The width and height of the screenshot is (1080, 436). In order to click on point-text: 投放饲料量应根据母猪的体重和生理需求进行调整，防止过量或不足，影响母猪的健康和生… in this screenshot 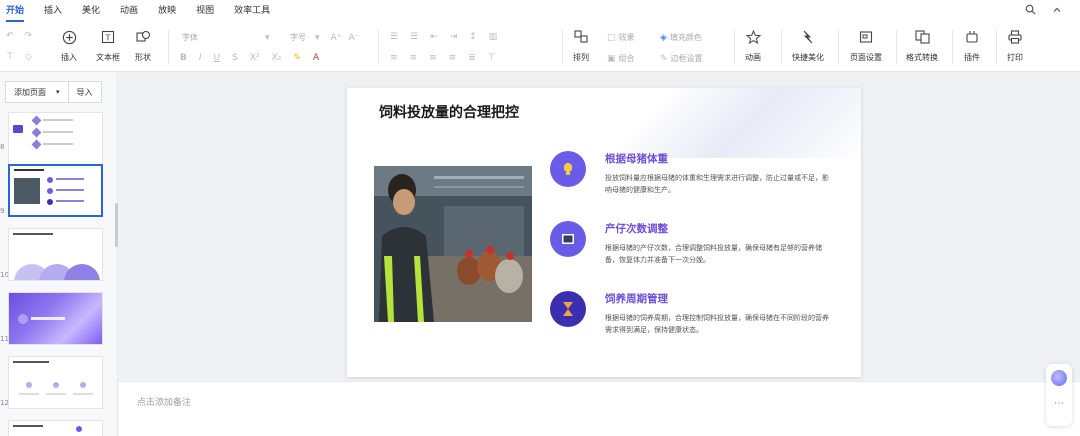, I will do `click(717, 184)`.